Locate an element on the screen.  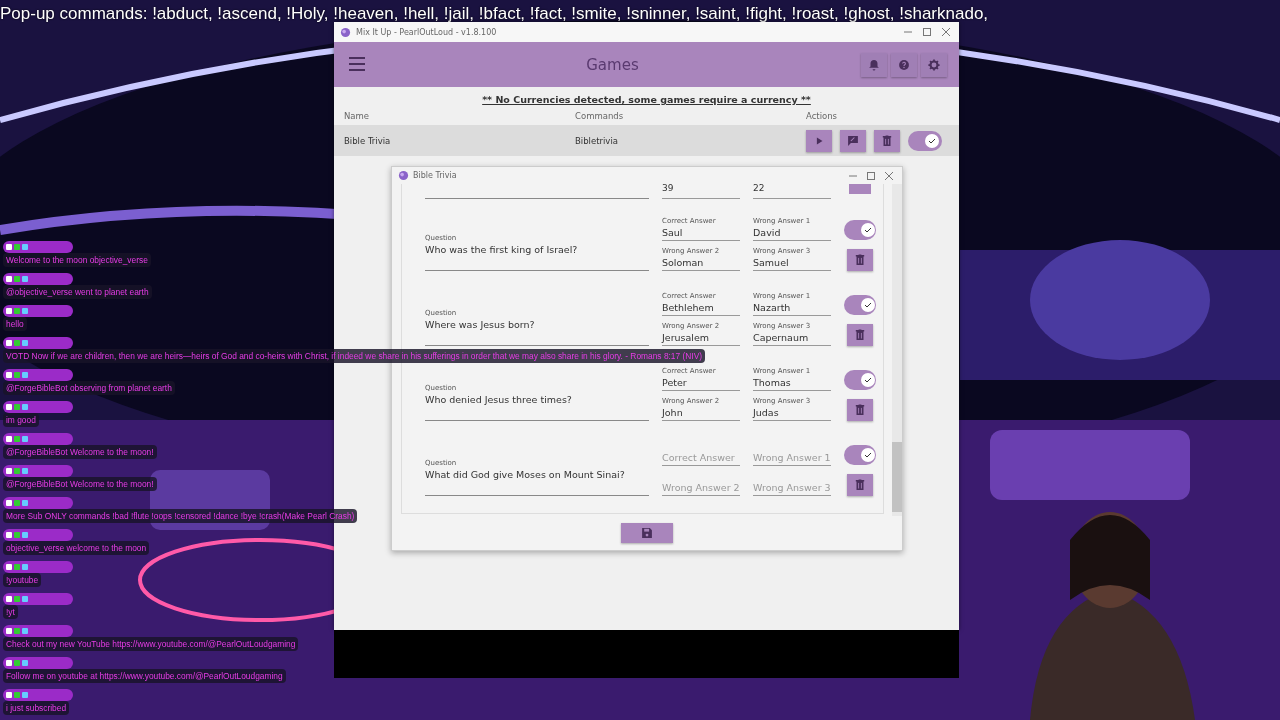
settings-icon is located at coordinates (934, 64).